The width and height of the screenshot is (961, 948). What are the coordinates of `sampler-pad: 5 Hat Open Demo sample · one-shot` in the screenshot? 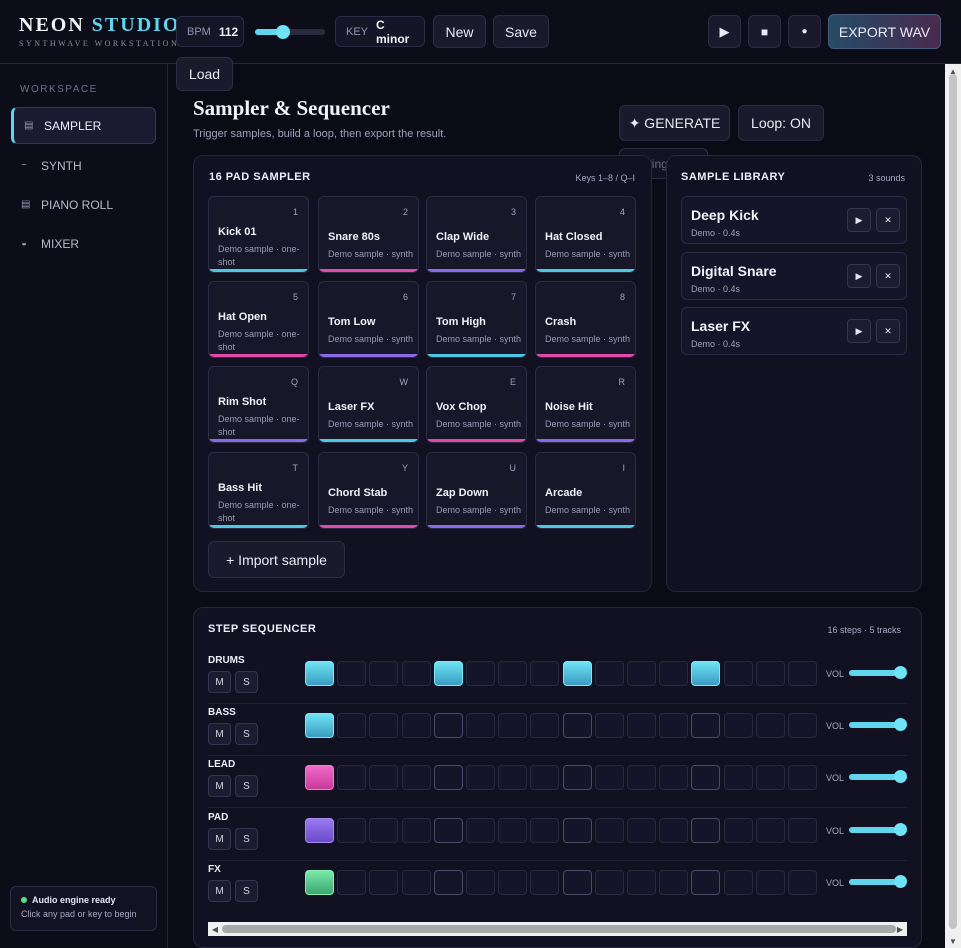 It's located at (258, 319).